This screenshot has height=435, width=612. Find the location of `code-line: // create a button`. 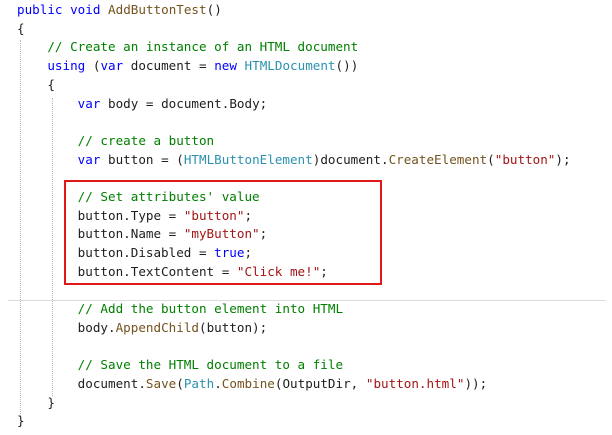

code-line: // create a button is located at coordinates (115, 140).